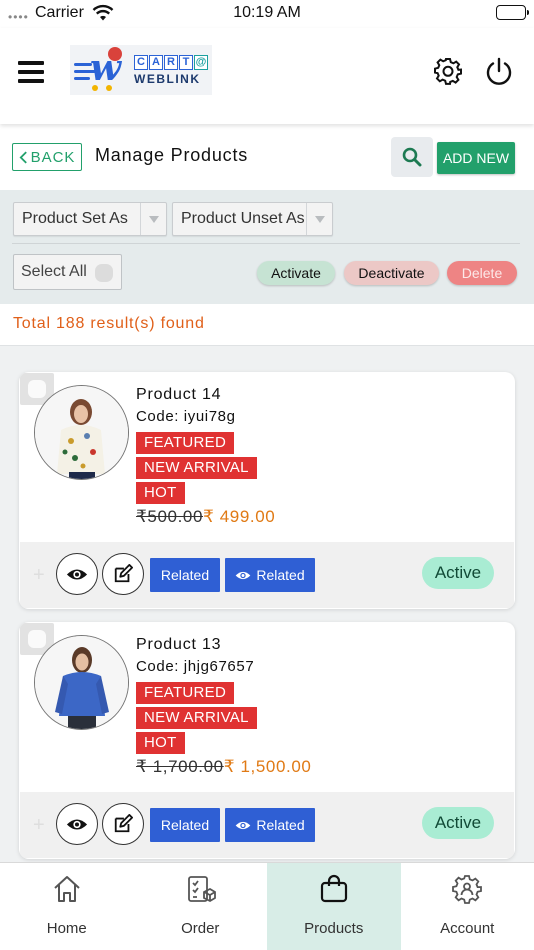 The image size is (534, 950). What do you see at coordinates (200, 889) in the screenshot?
I see `order-icon` at bounding box center [200, 889].